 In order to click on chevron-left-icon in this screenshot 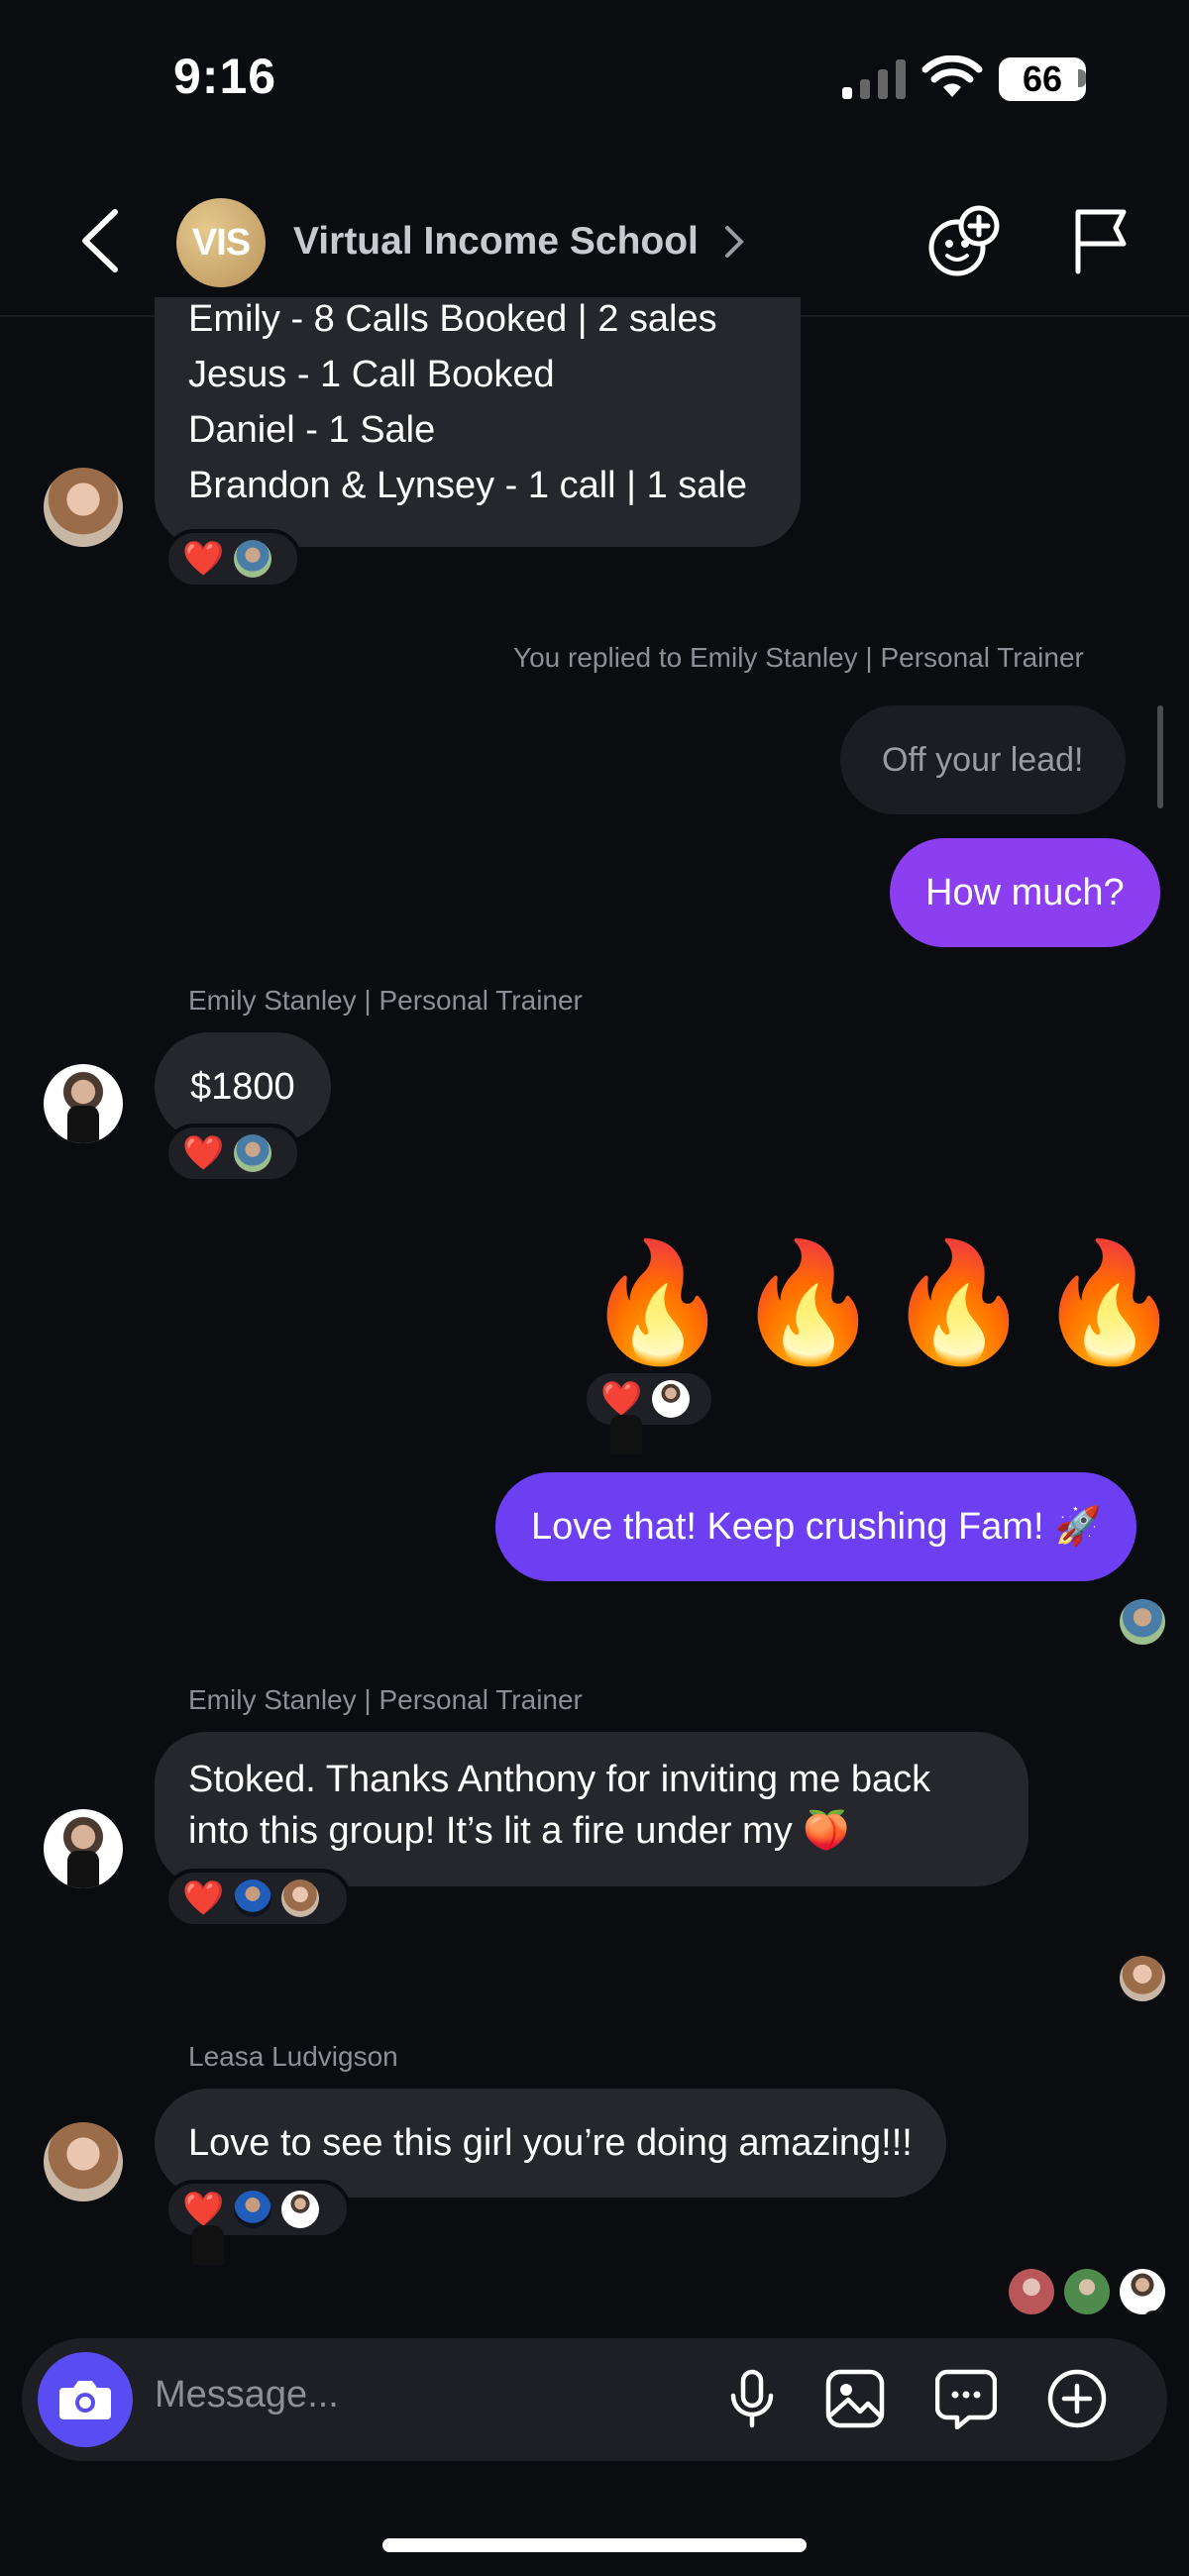, I will do `click(100, 240)`.